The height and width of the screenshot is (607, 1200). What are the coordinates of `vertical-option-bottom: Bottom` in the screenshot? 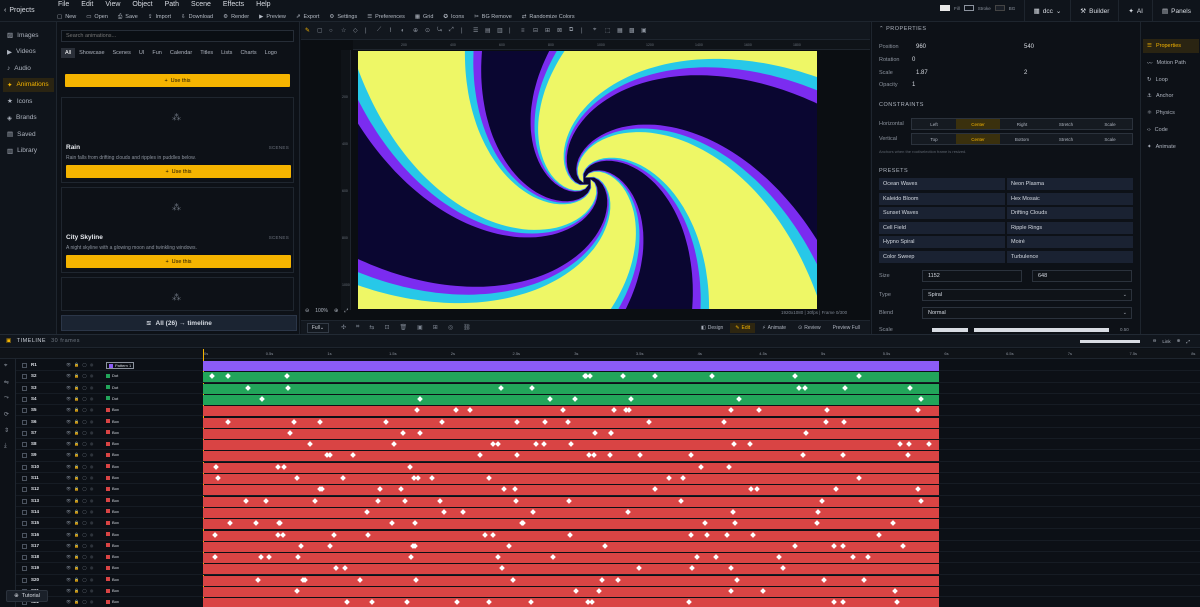 It's located at (1022, 139).